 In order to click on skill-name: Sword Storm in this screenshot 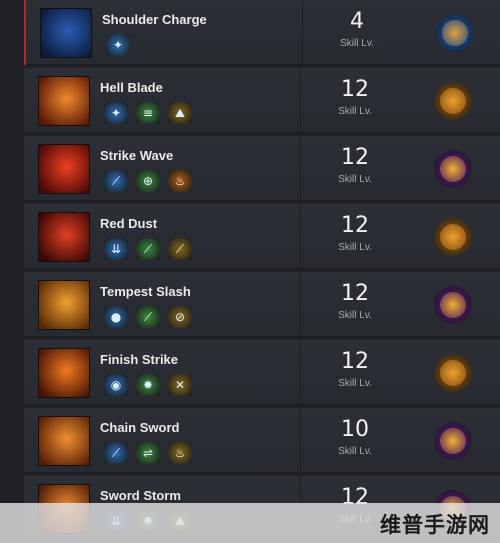, I will do `click(140, 495)`.